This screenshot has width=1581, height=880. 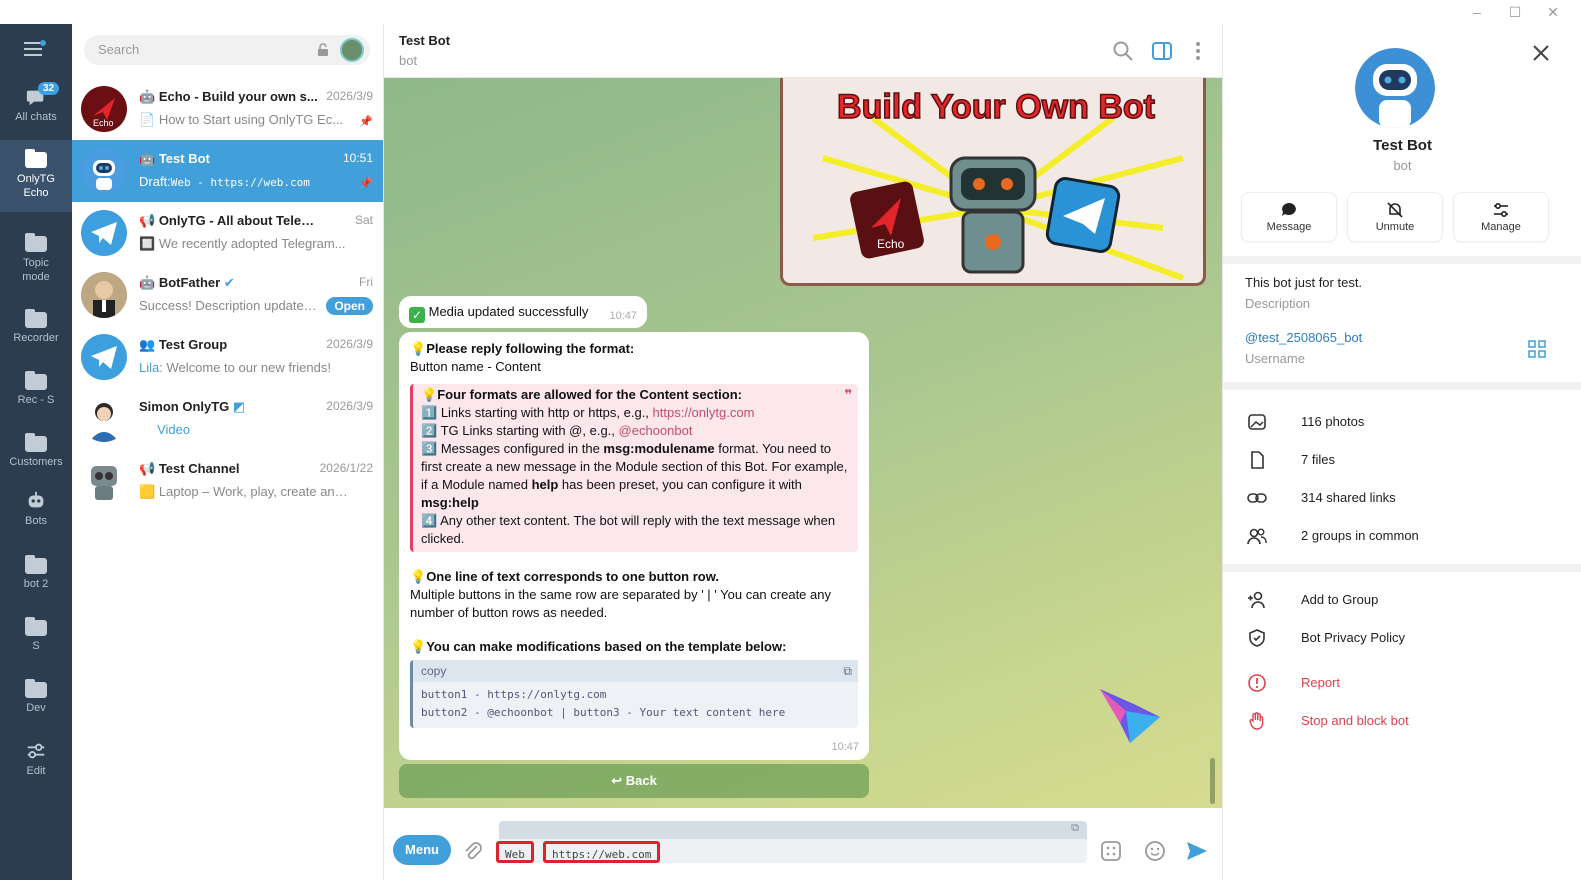 I want to click on profile-description: This bot just for test., so click(x=1304, y=282).